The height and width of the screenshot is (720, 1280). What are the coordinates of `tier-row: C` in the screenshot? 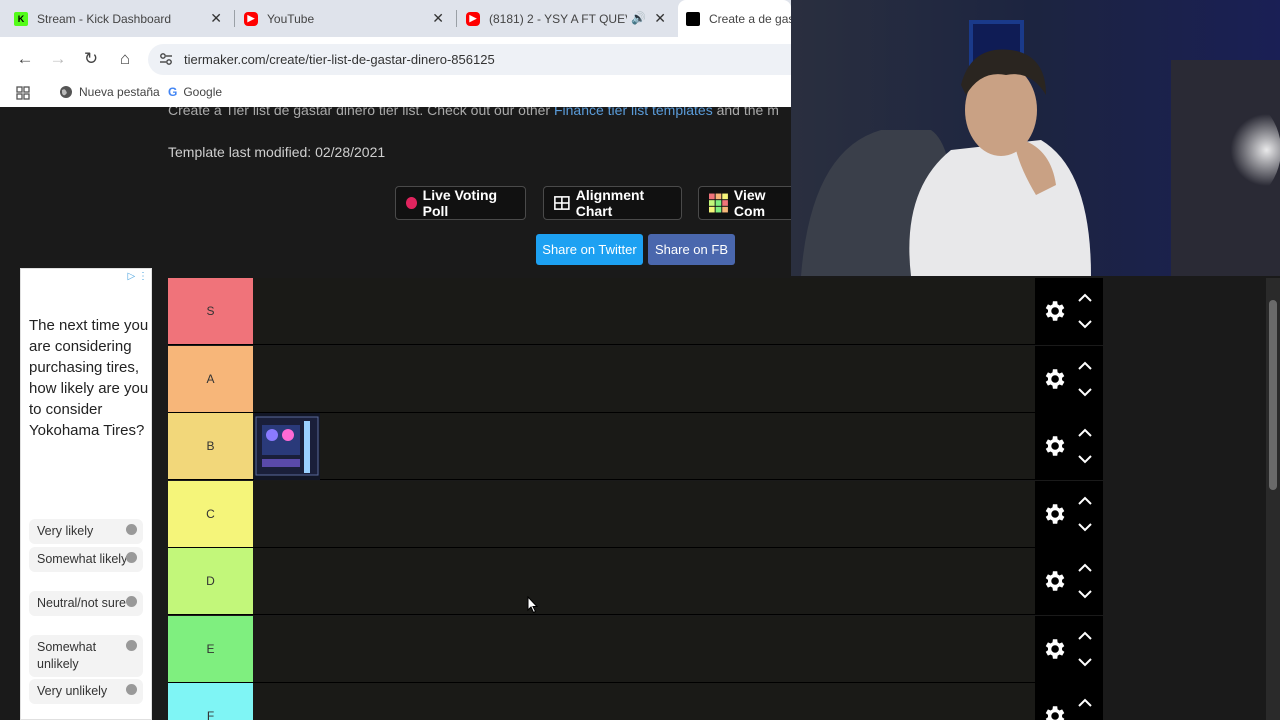 It's located at (635, 514).